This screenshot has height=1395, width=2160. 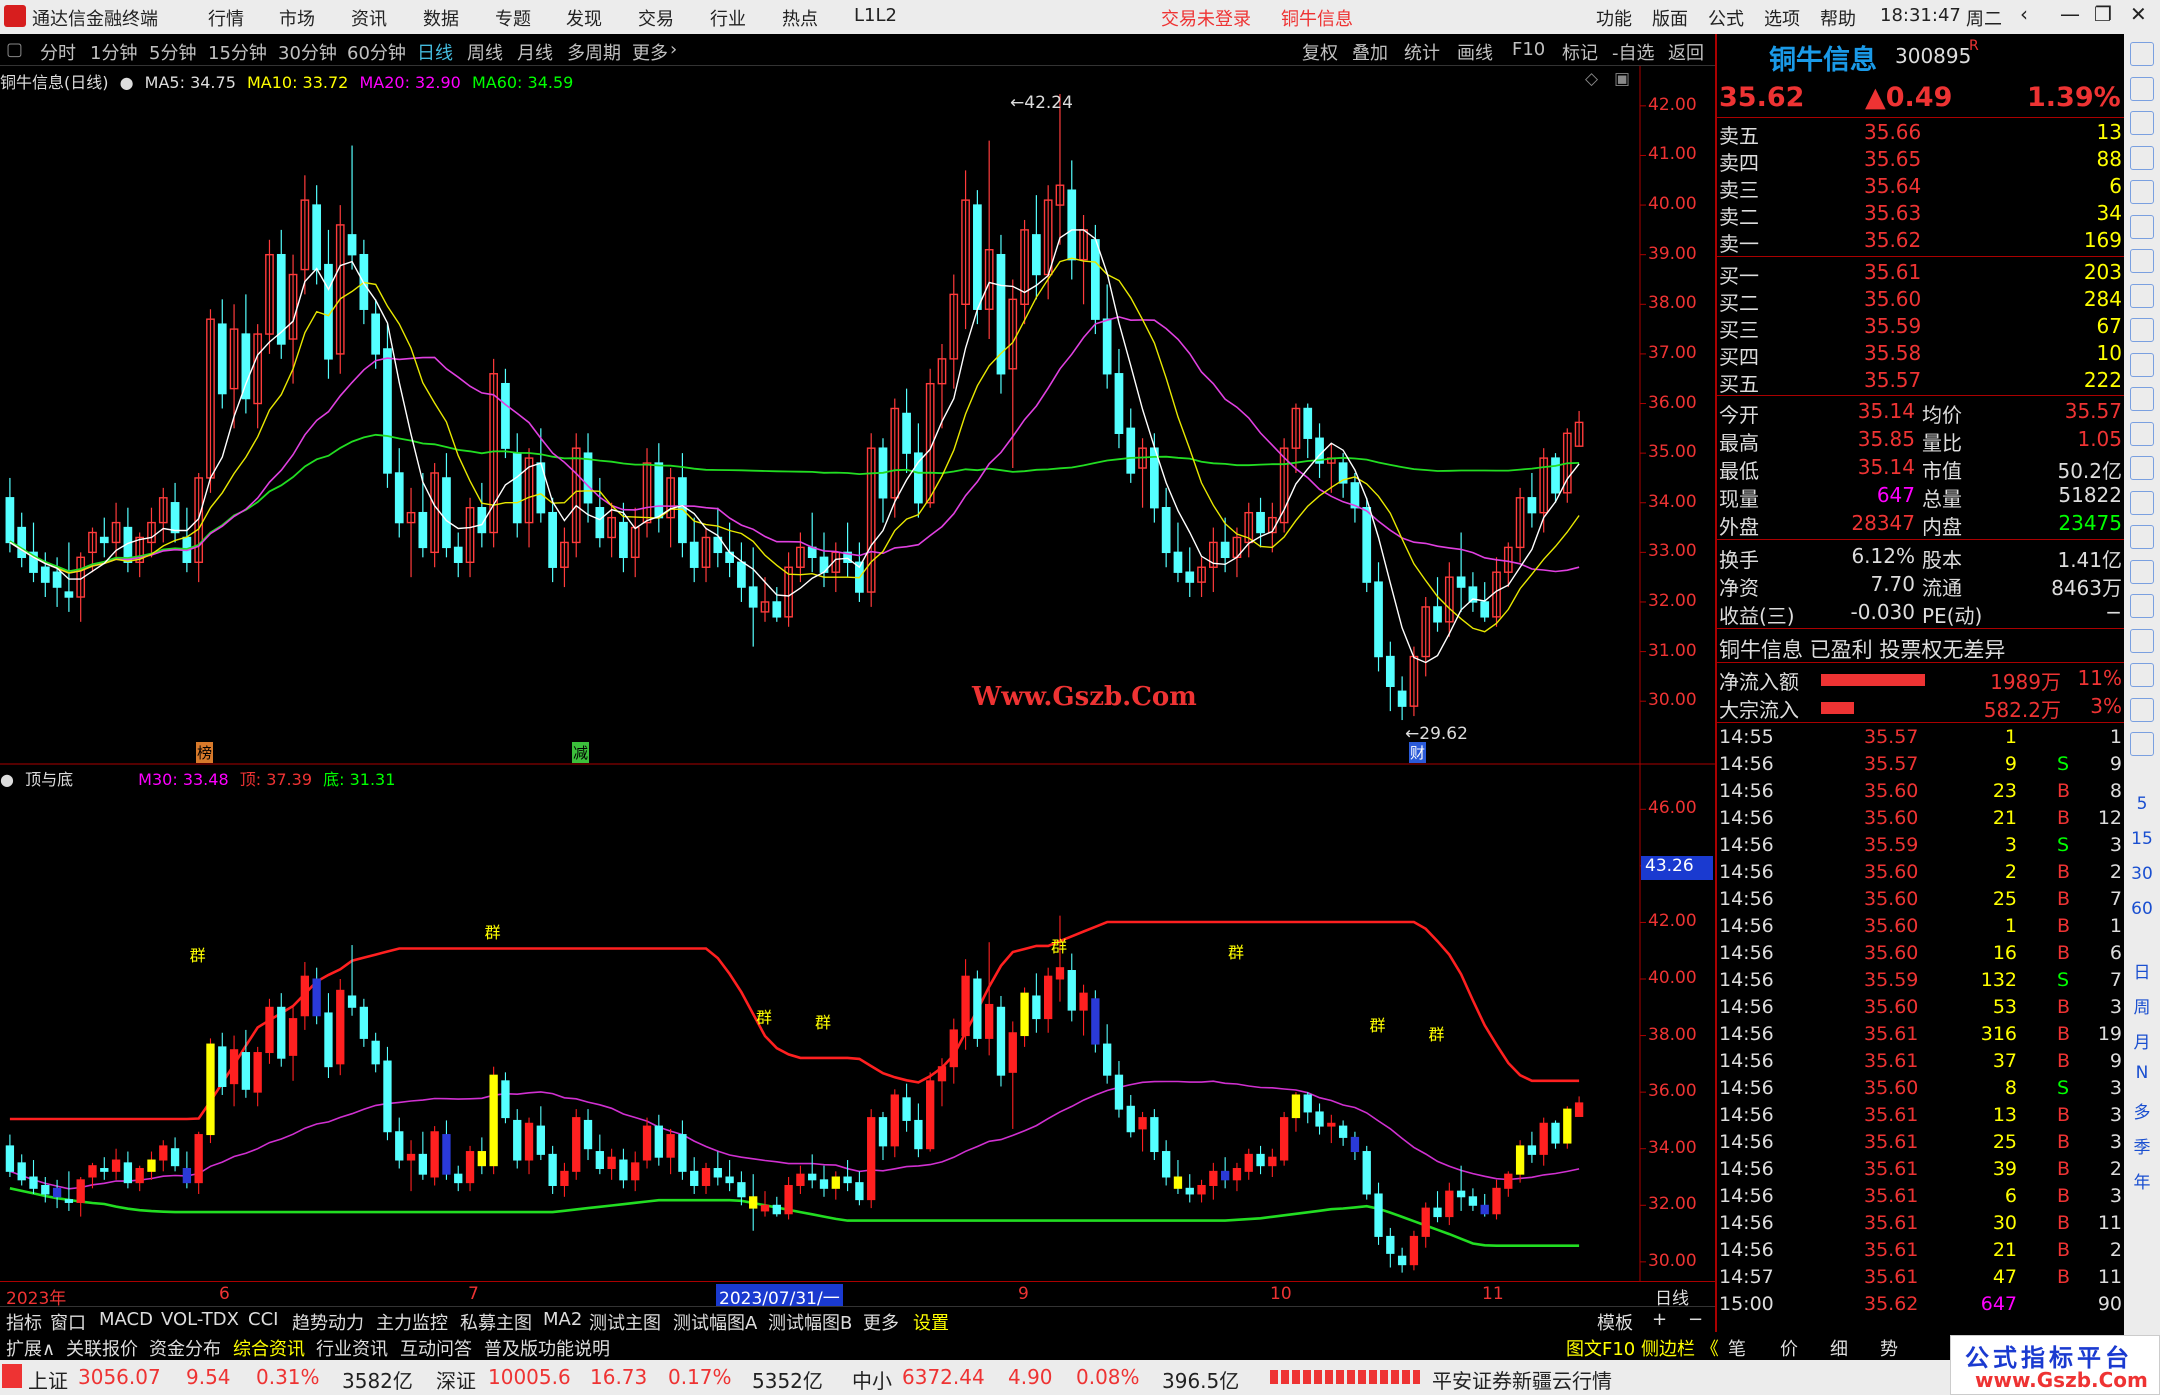 What do you see at coordinates (1418, 752) in the screenshot?
I see `marker-cai: 财` at bounding box center [1418, 752].